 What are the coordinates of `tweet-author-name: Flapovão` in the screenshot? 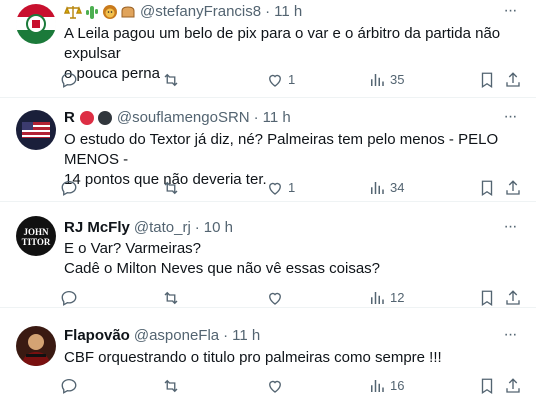 It's located at (97, 336).